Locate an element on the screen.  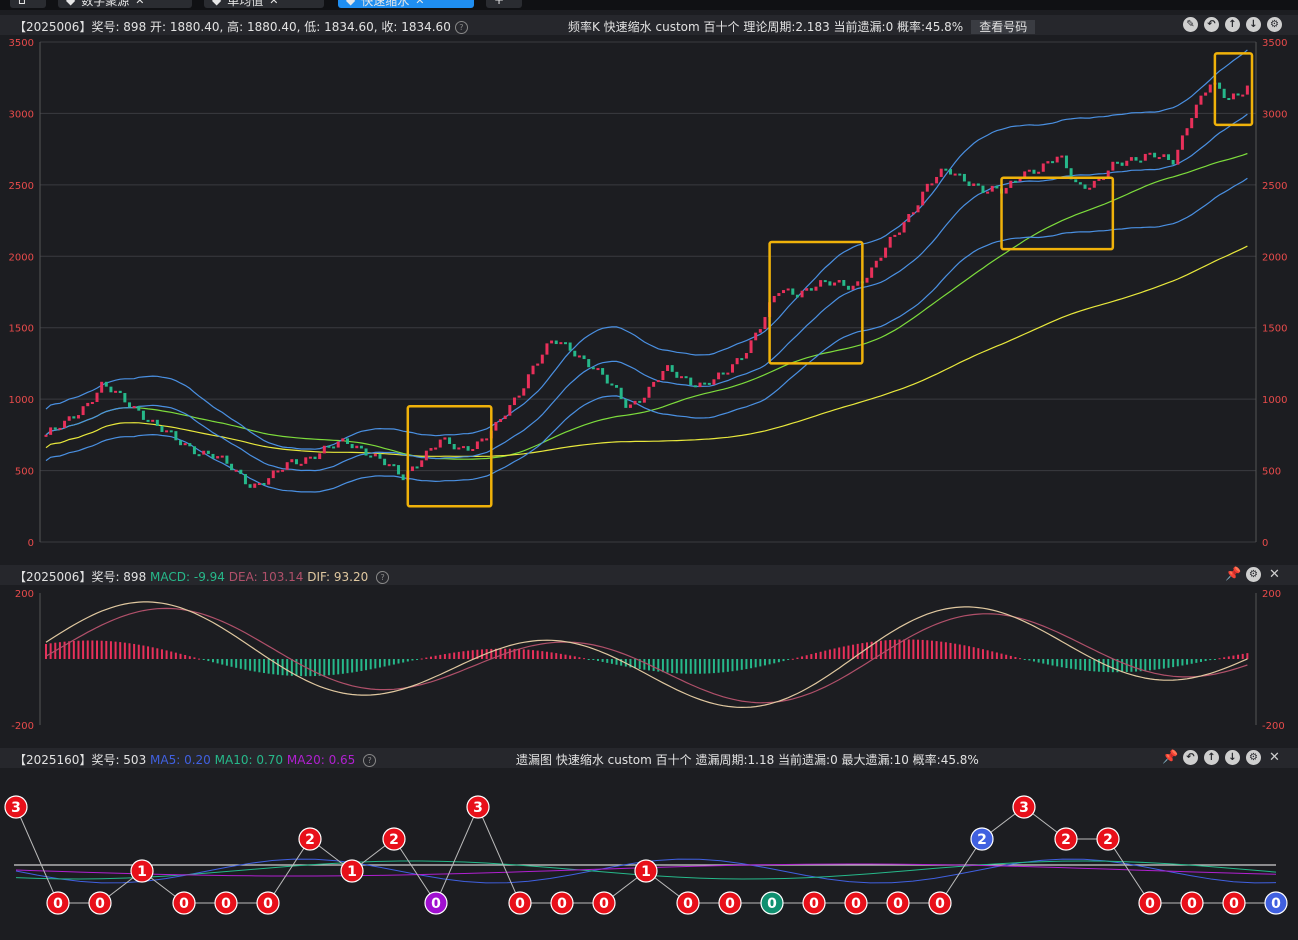
omit-toolbar: 📌 ↶ ↑ ↓ ⚙ ✕ is located at coordinates (1222, 757).